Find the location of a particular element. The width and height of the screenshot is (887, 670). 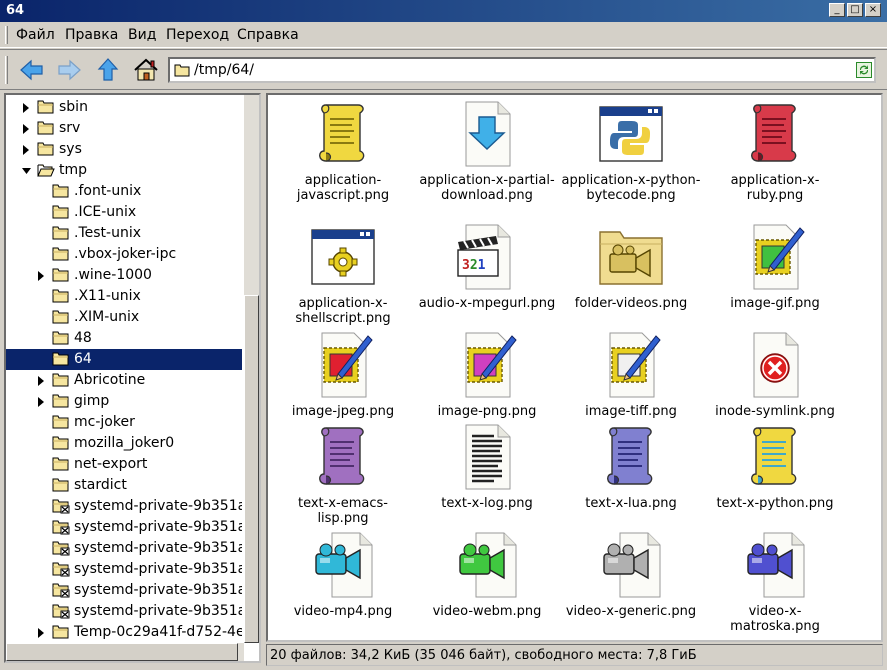

file-item: image-png.png is located at coordinates (487, 374).